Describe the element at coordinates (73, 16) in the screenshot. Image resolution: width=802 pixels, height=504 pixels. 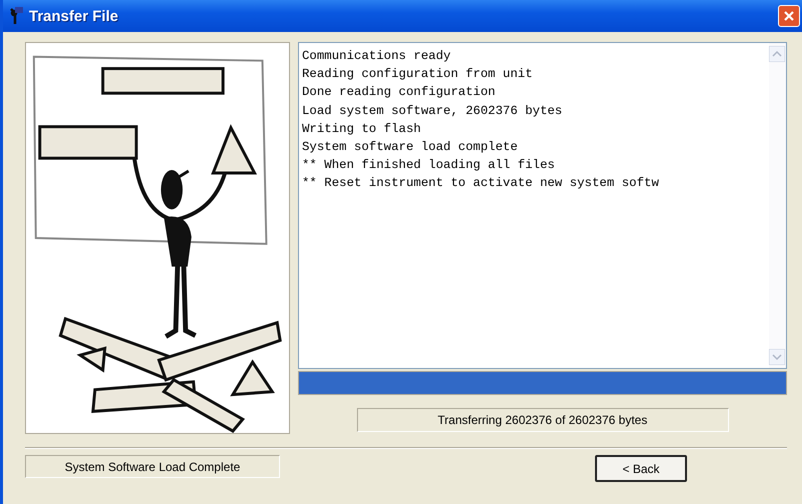
I see `window-title: Transfer File` at that location.